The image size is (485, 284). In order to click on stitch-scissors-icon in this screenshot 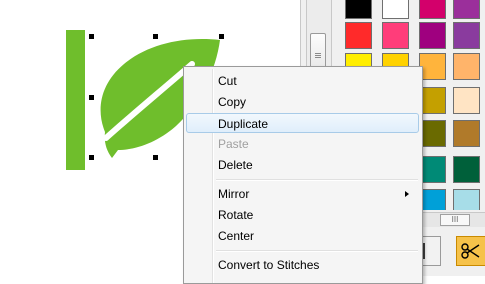, I will do `click(470, 251)`.